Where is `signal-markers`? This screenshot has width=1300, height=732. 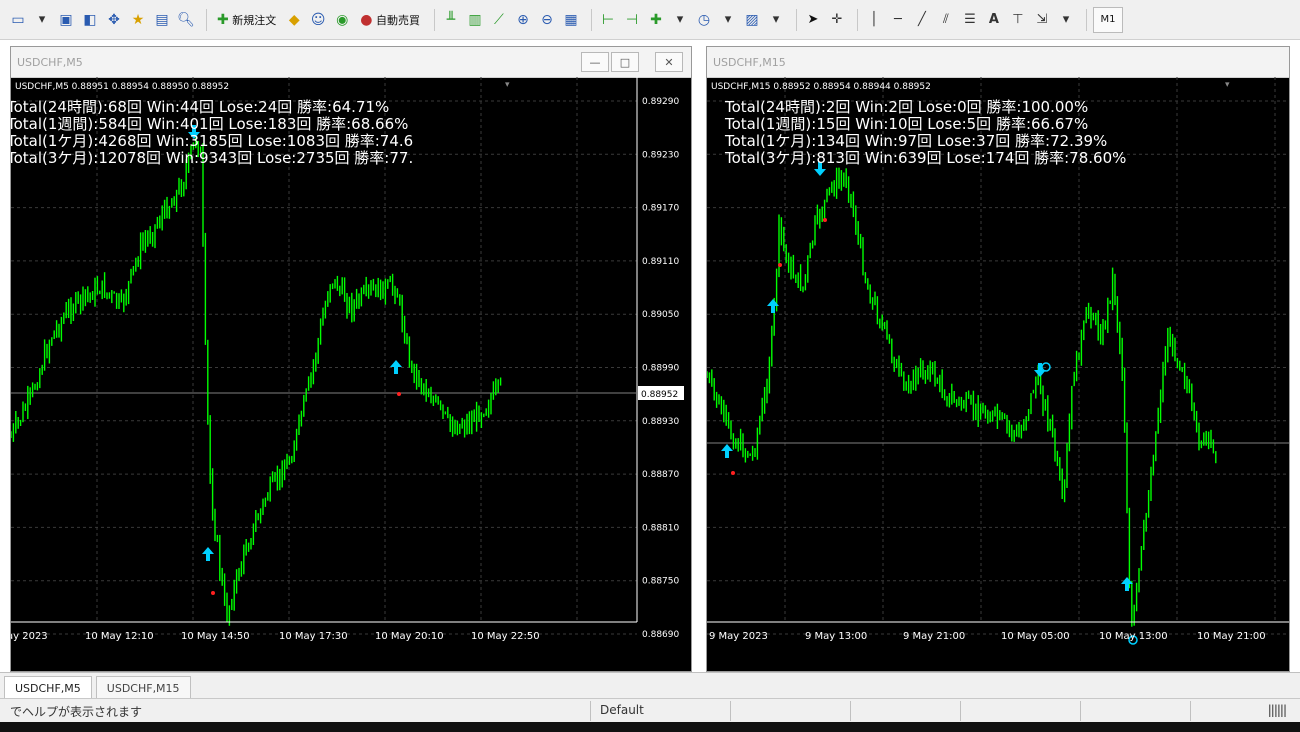
signal-markers is located at coordinates (295, 360).